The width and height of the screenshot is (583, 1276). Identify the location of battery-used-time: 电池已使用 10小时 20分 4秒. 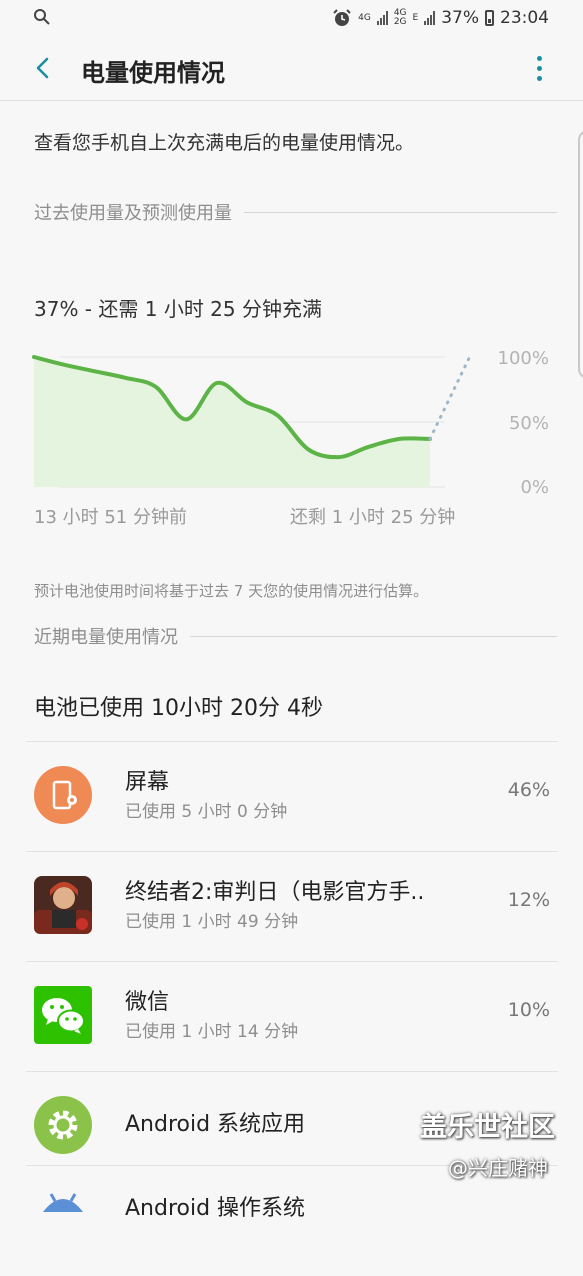
(178, 708).